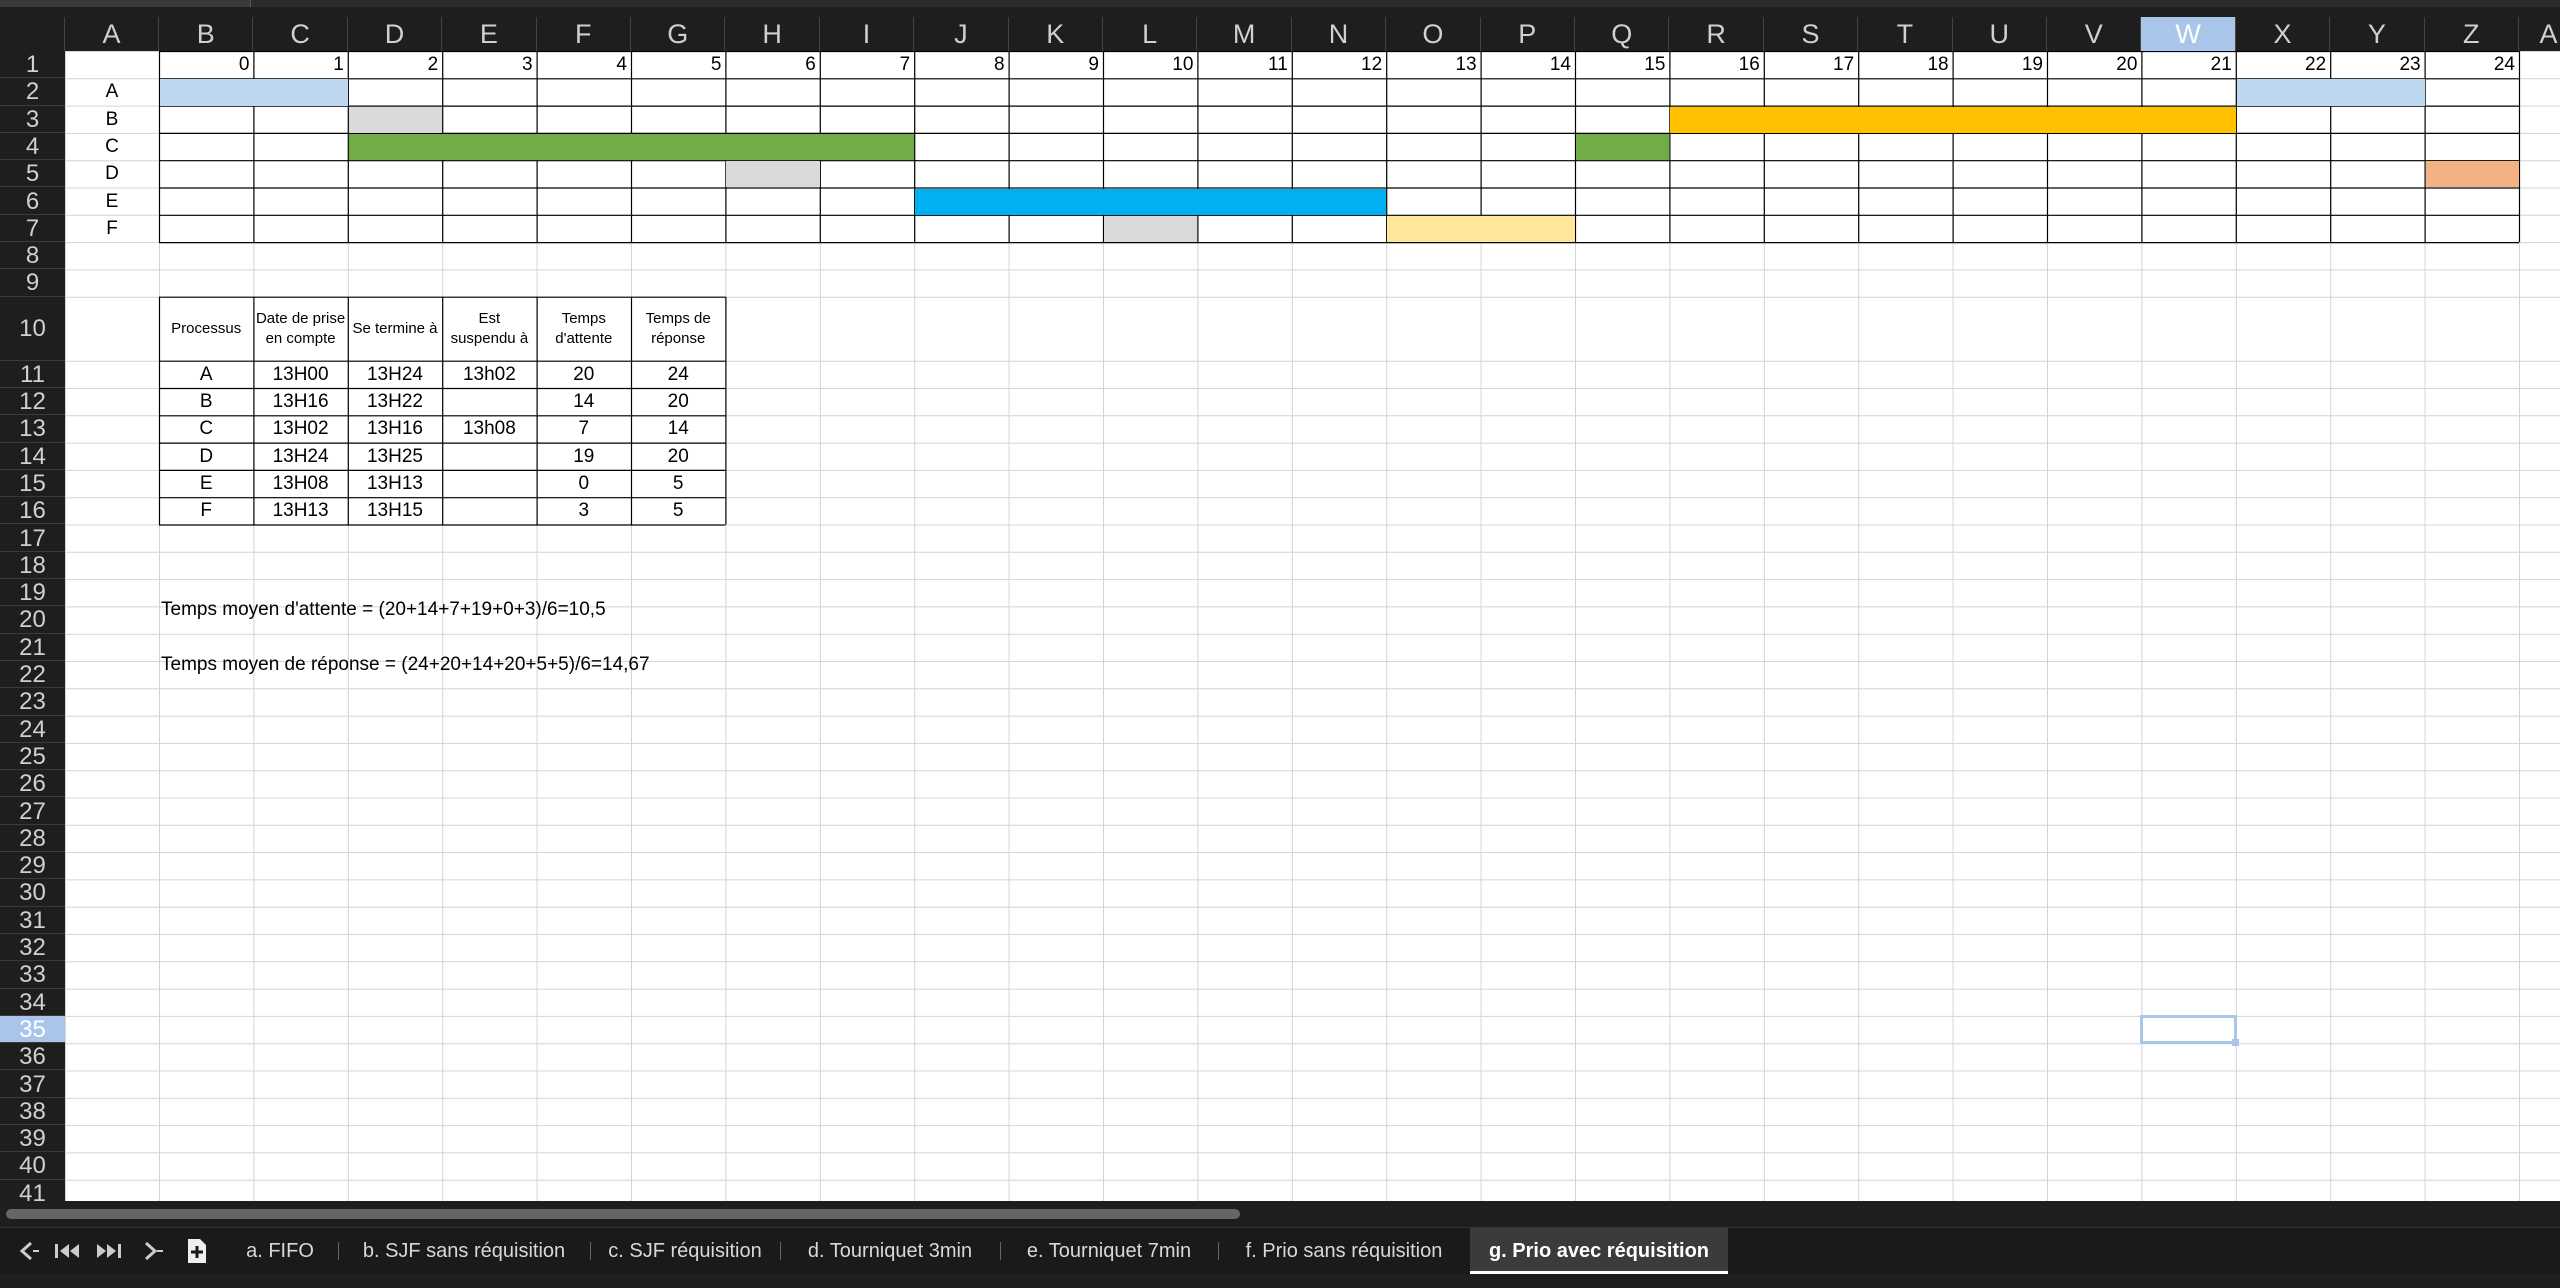 The image size is (2560, 1288). I want to click on row-header-24: 24, so click(32, 729).